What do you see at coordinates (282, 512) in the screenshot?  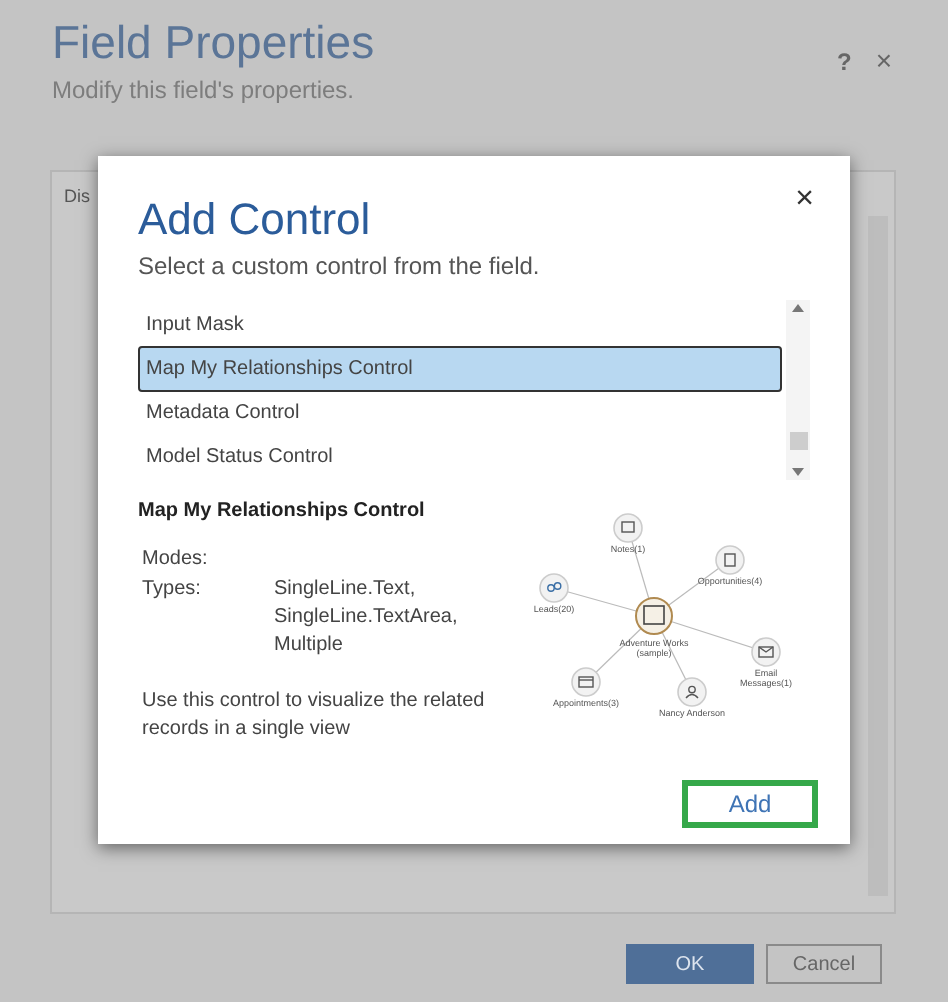 I see `control-name: Map My Relationships Control` at bounding box center [282, 512].